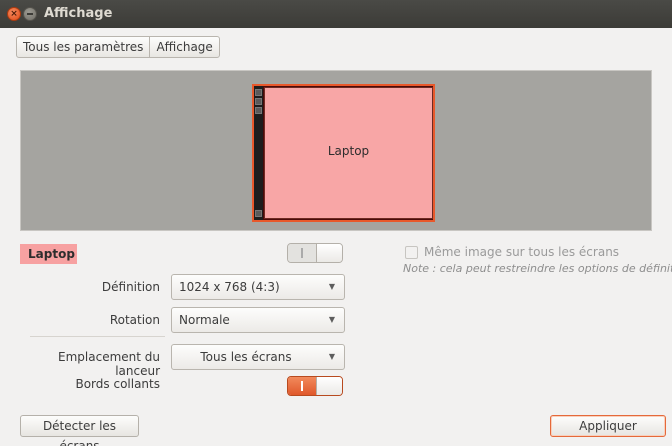 The image size is (672, 446). I want to click on monitor-screen: Laptop, so click(348, 153).